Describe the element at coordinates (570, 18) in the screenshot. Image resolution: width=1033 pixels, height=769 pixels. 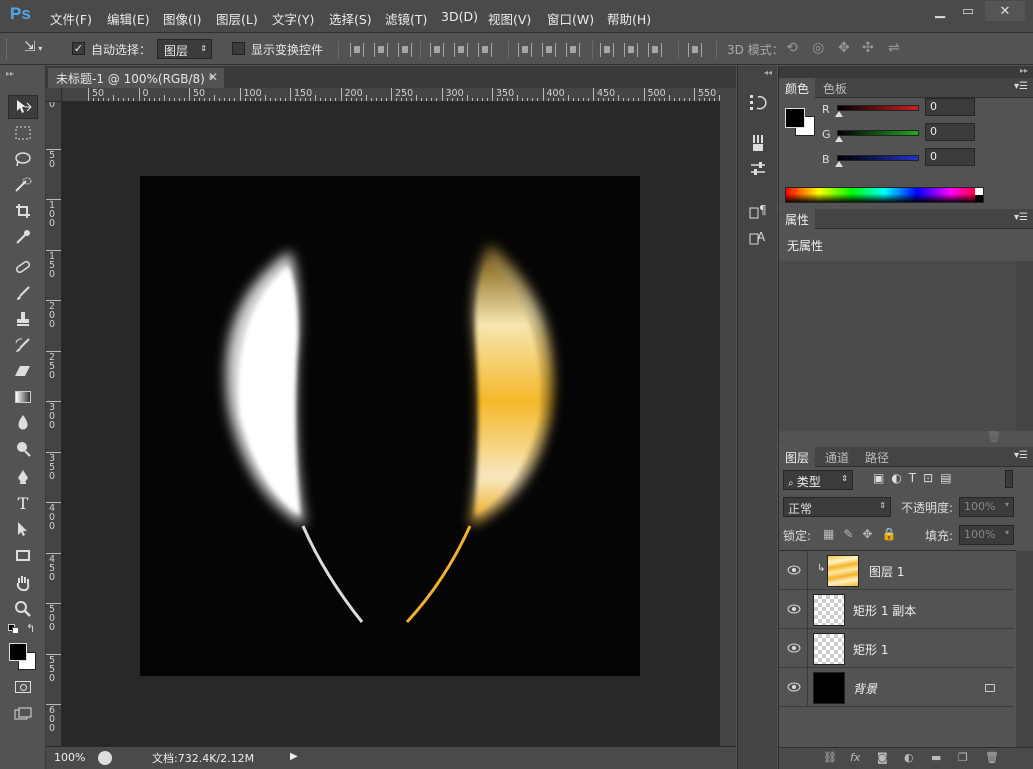
I see `menu-item-9: 窗口(W)` at that location.